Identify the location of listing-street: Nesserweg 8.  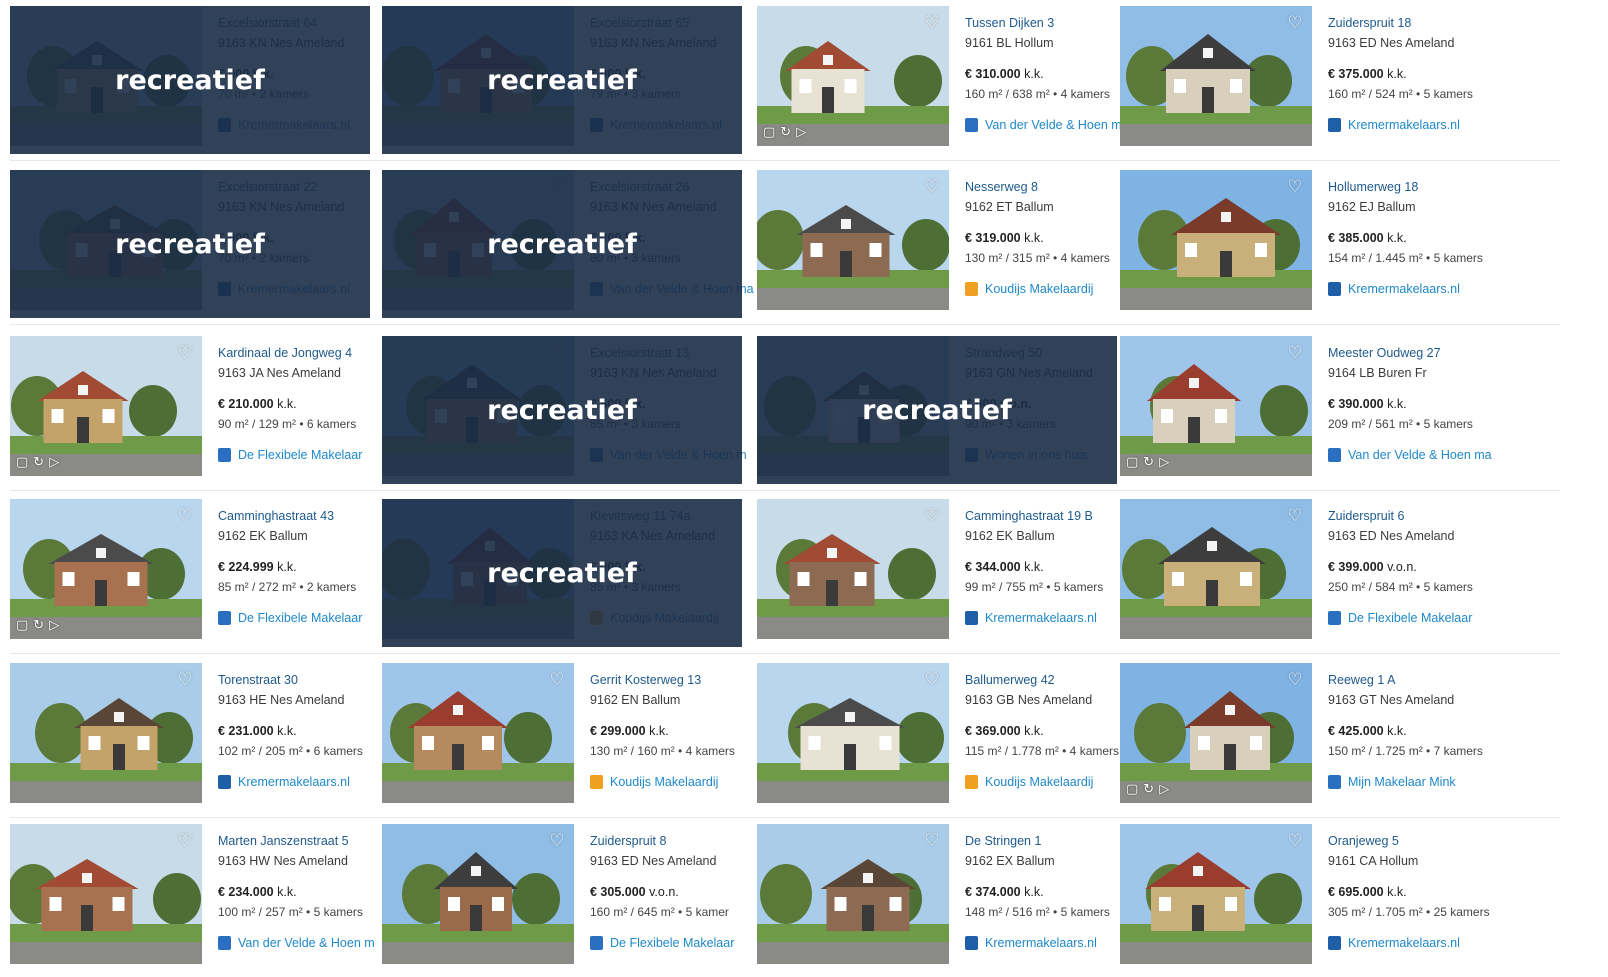
(1047, 187).